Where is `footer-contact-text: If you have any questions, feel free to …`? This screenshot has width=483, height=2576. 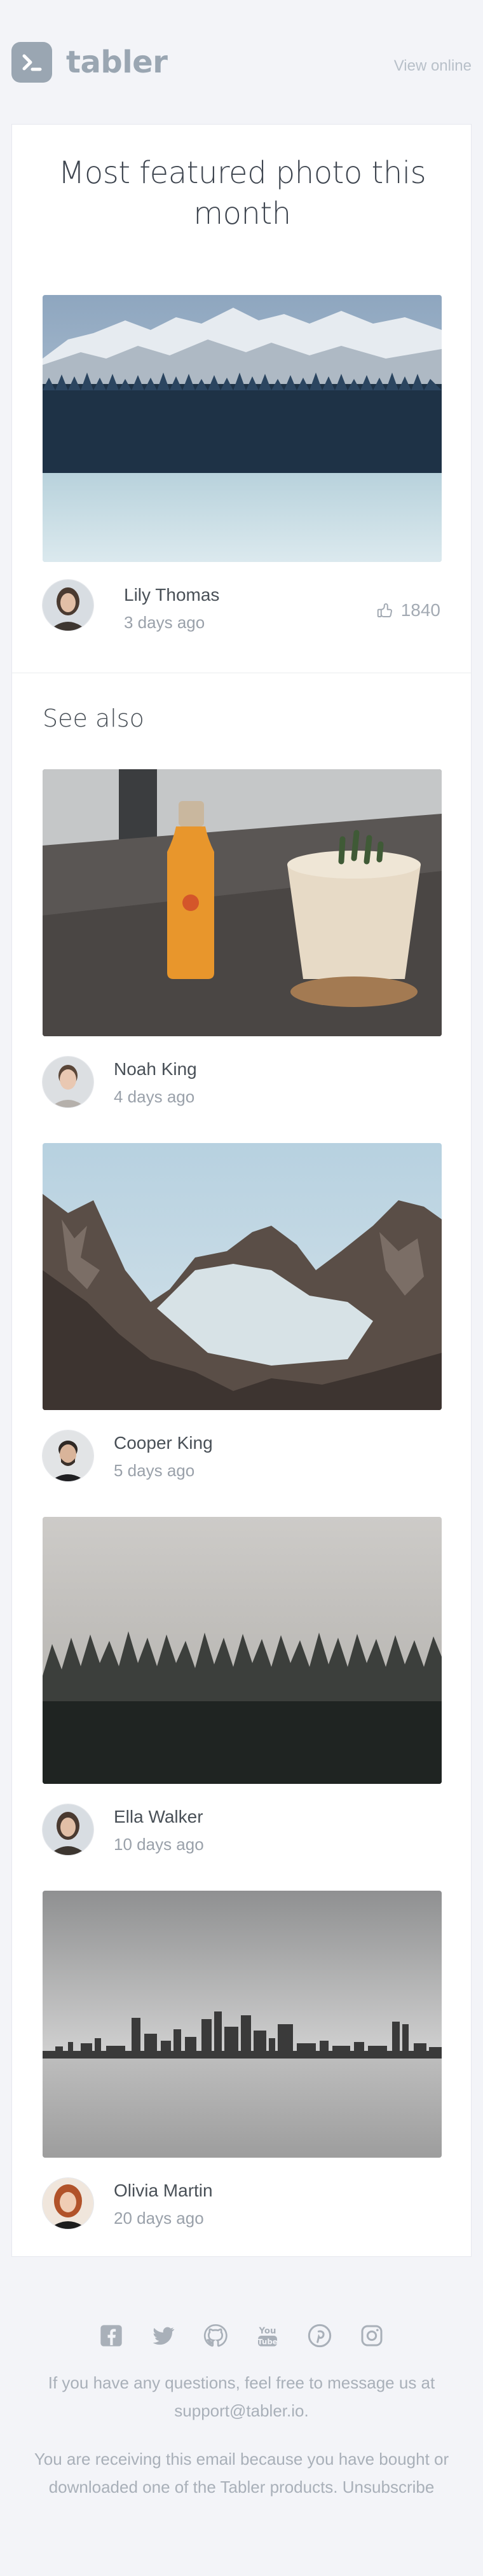 footer-contact-text: If you have any questions, feel free to … is located at coordinates (241, 2397).